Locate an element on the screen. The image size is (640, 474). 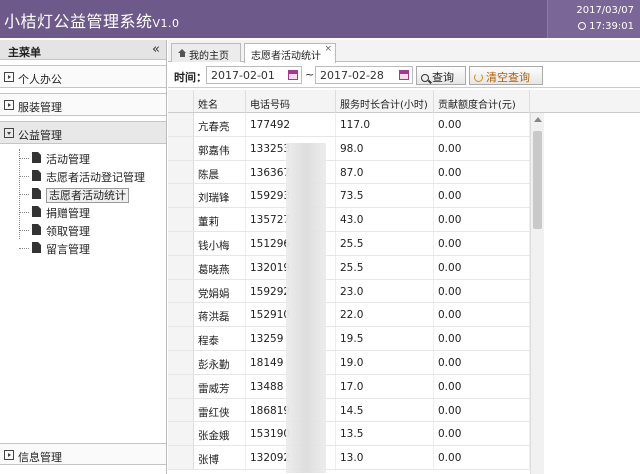
column-header-phone: 电话号码 is located at coordinates (291, 101).